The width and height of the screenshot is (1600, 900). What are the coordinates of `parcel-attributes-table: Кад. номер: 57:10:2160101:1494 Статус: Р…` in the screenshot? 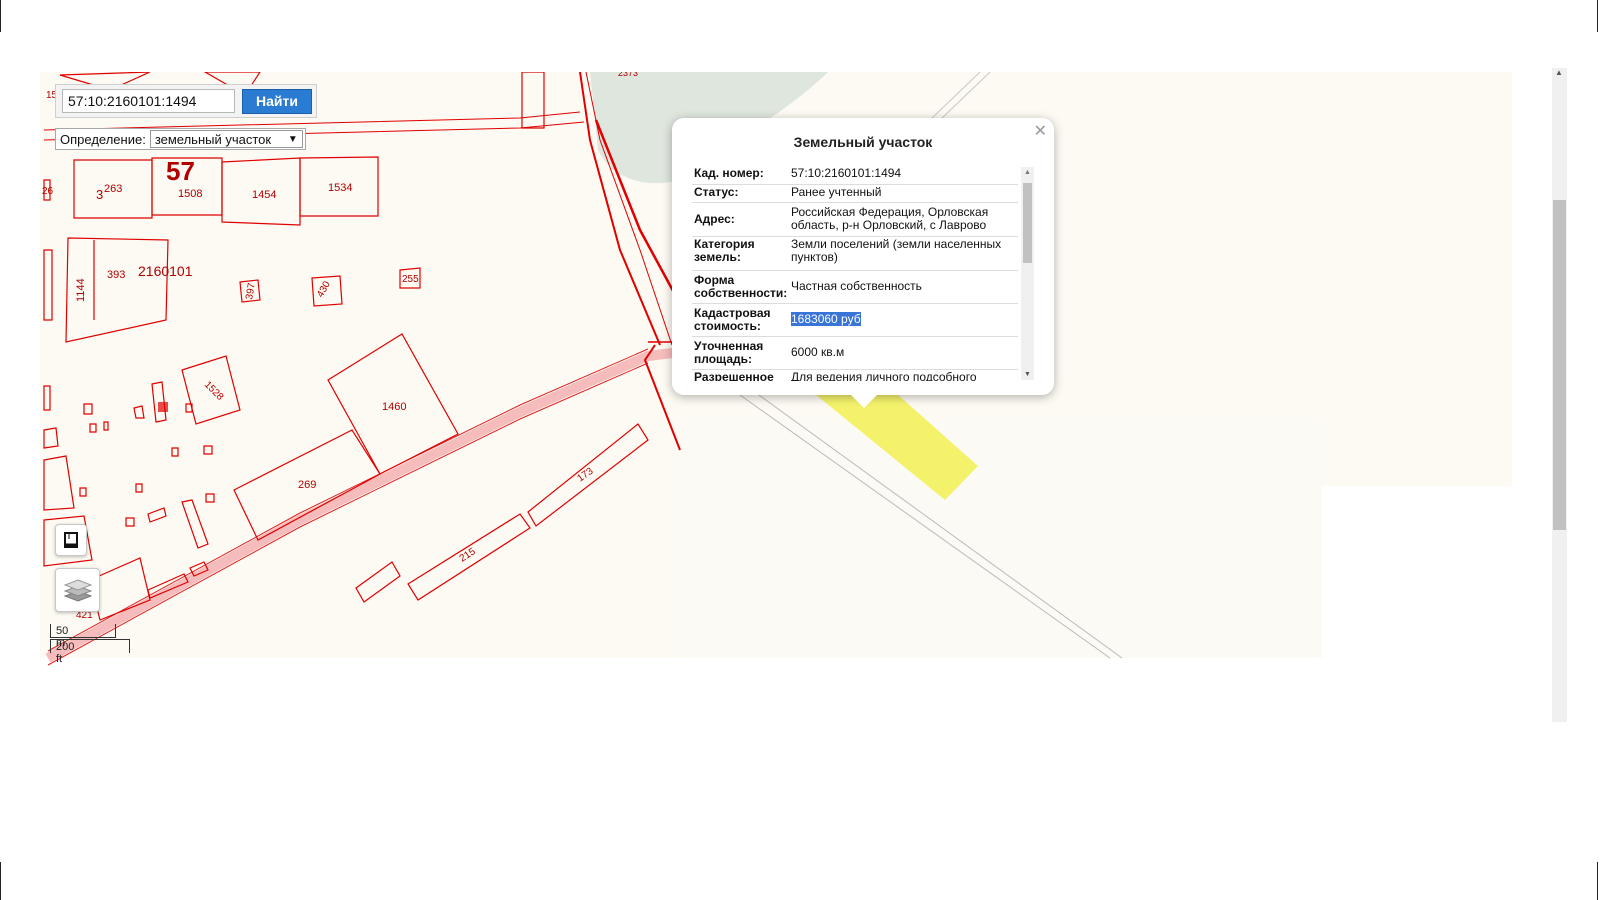 It's located at (855, 273).